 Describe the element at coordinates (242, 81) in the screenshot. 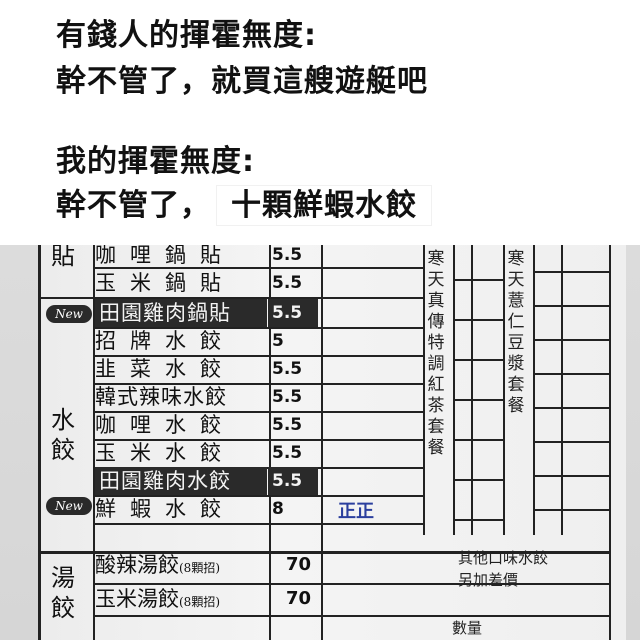

I see `caption-line-2: 幹不管了，就買這艘遊艇吧` at that location.